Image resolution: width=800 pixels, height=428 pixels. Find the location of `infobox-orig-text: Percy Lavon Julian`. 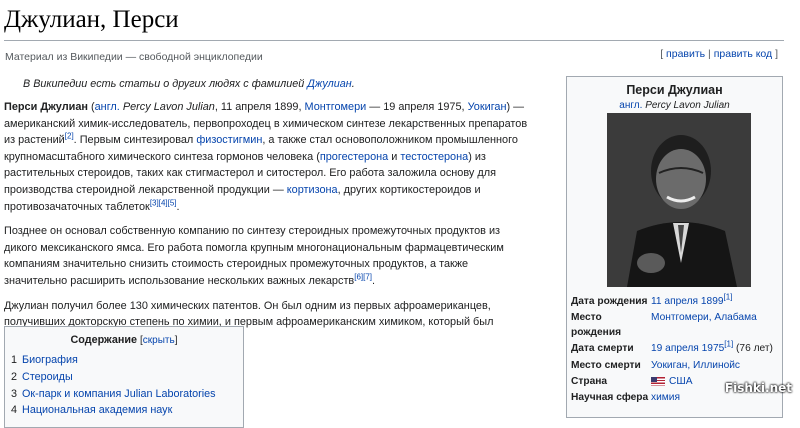

infobox-orig-text: Percy Lavon Julian is located at coordinates (687, 105).